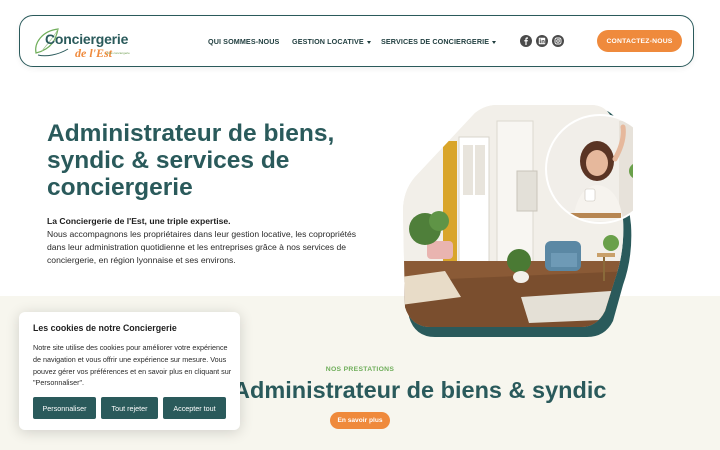  I want to click on nav-item-label: QUI SOMMES-NOUS, so click(244, 41).